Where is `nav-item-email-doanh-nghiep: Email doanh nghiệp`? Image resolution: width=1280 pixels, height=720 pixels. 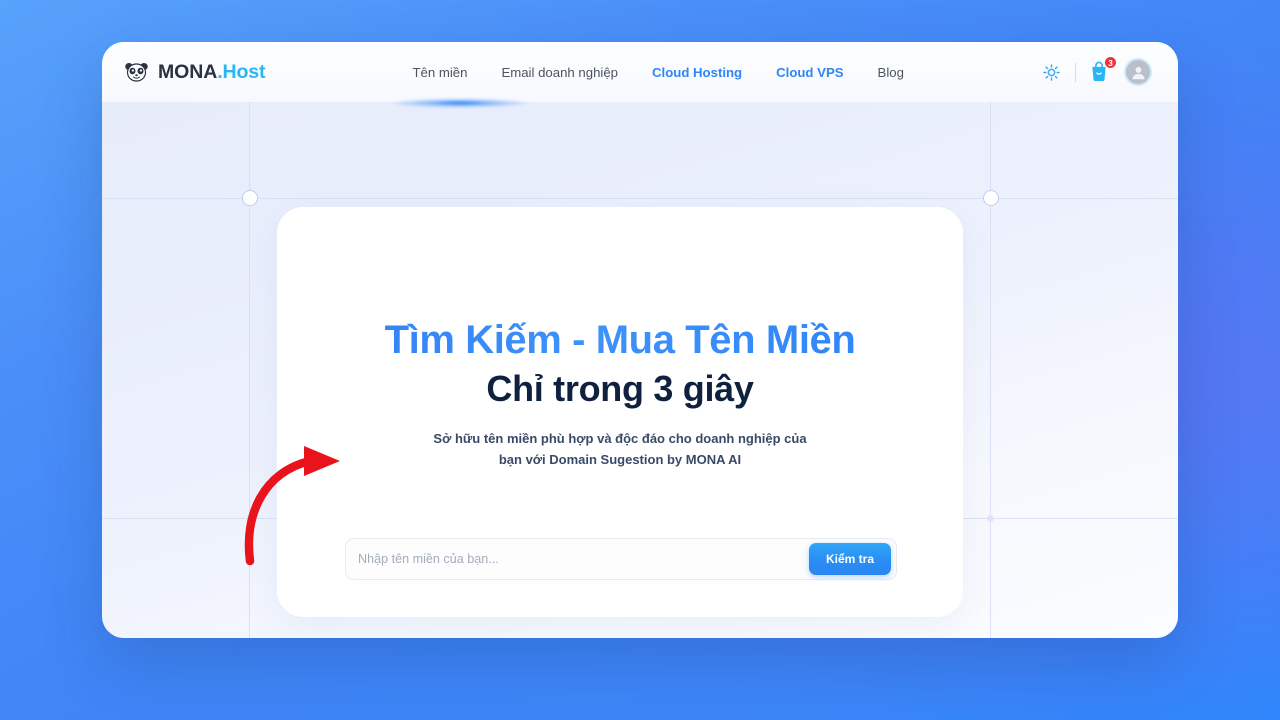 nav-item-email-doanh-nghiep: Email doanh nghiệp is located at coordinates (559, 72).